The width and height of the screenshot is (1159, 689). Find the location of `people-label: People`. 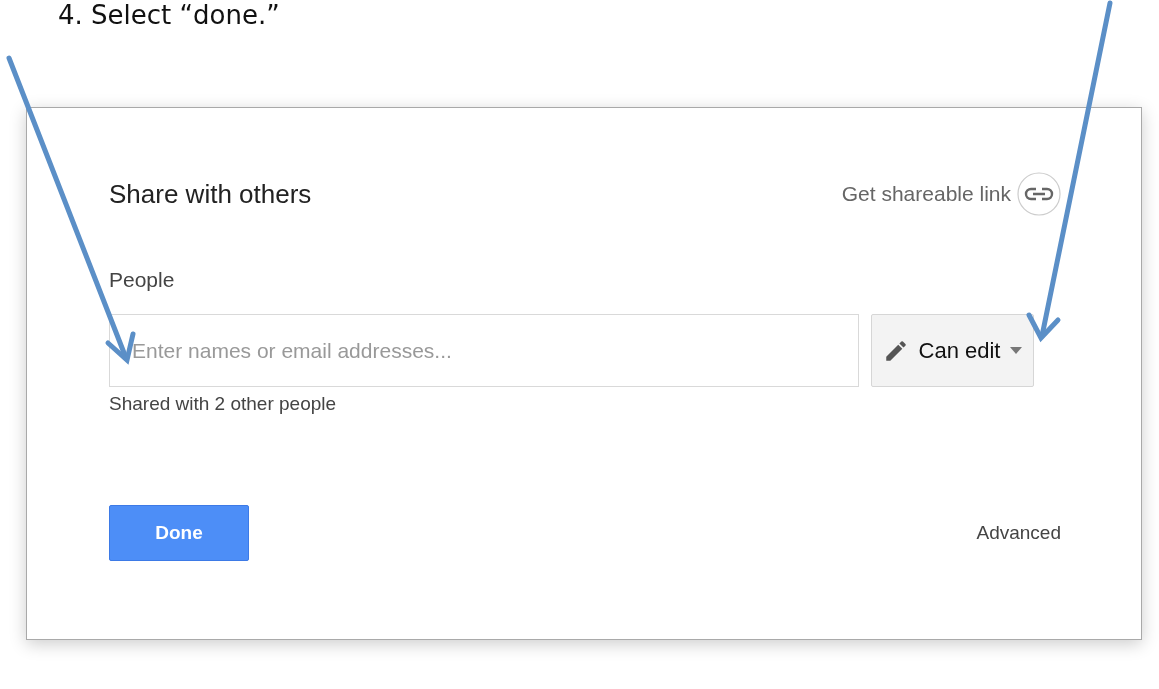

people-label: People is located at coordinates (142, 280).